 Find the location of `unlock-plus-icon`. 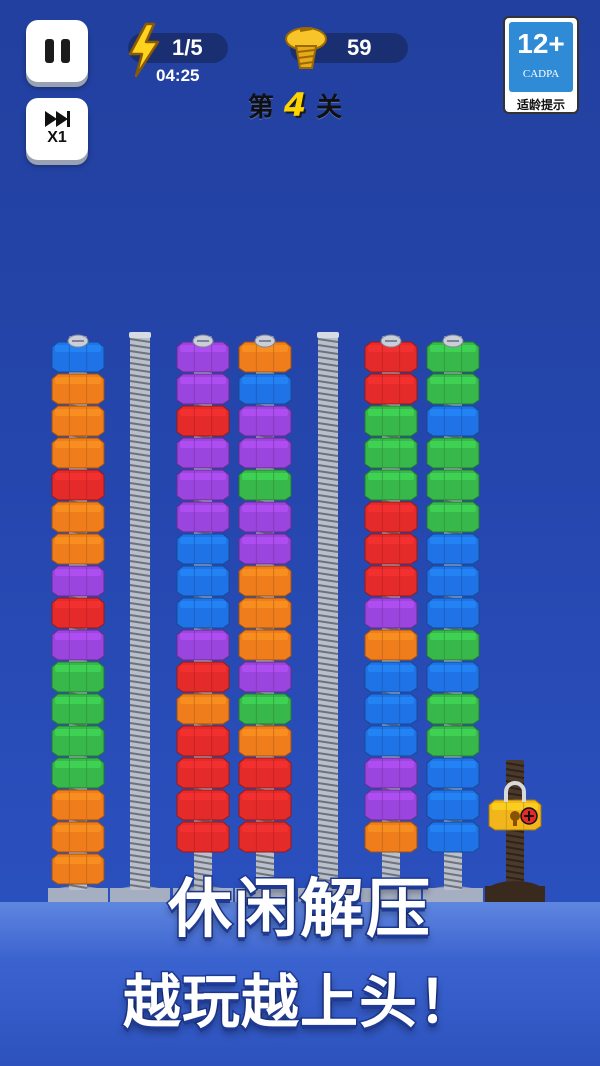

unlock-plus-icon is located at coordinates (529, 816).